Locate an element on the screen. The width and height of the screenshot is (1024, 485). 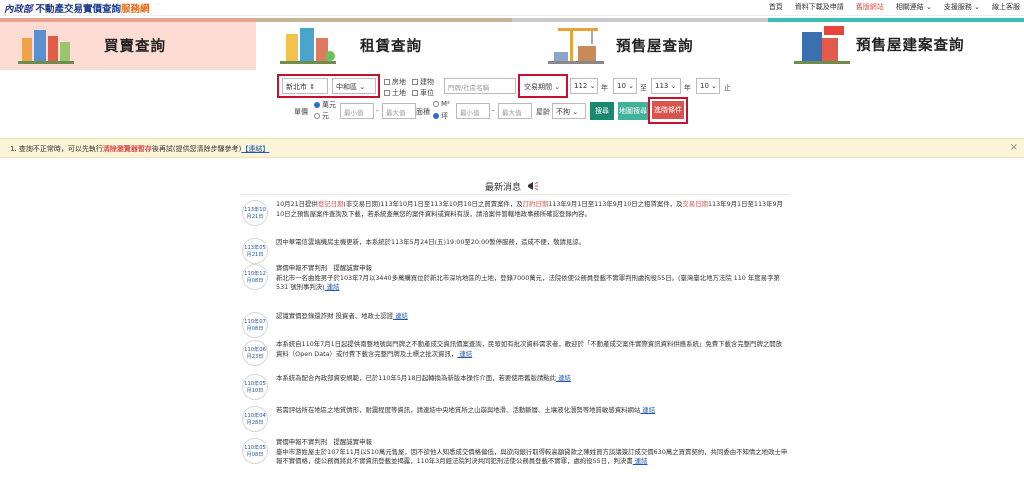
label: 車位 is located at coordinates (427, 93).